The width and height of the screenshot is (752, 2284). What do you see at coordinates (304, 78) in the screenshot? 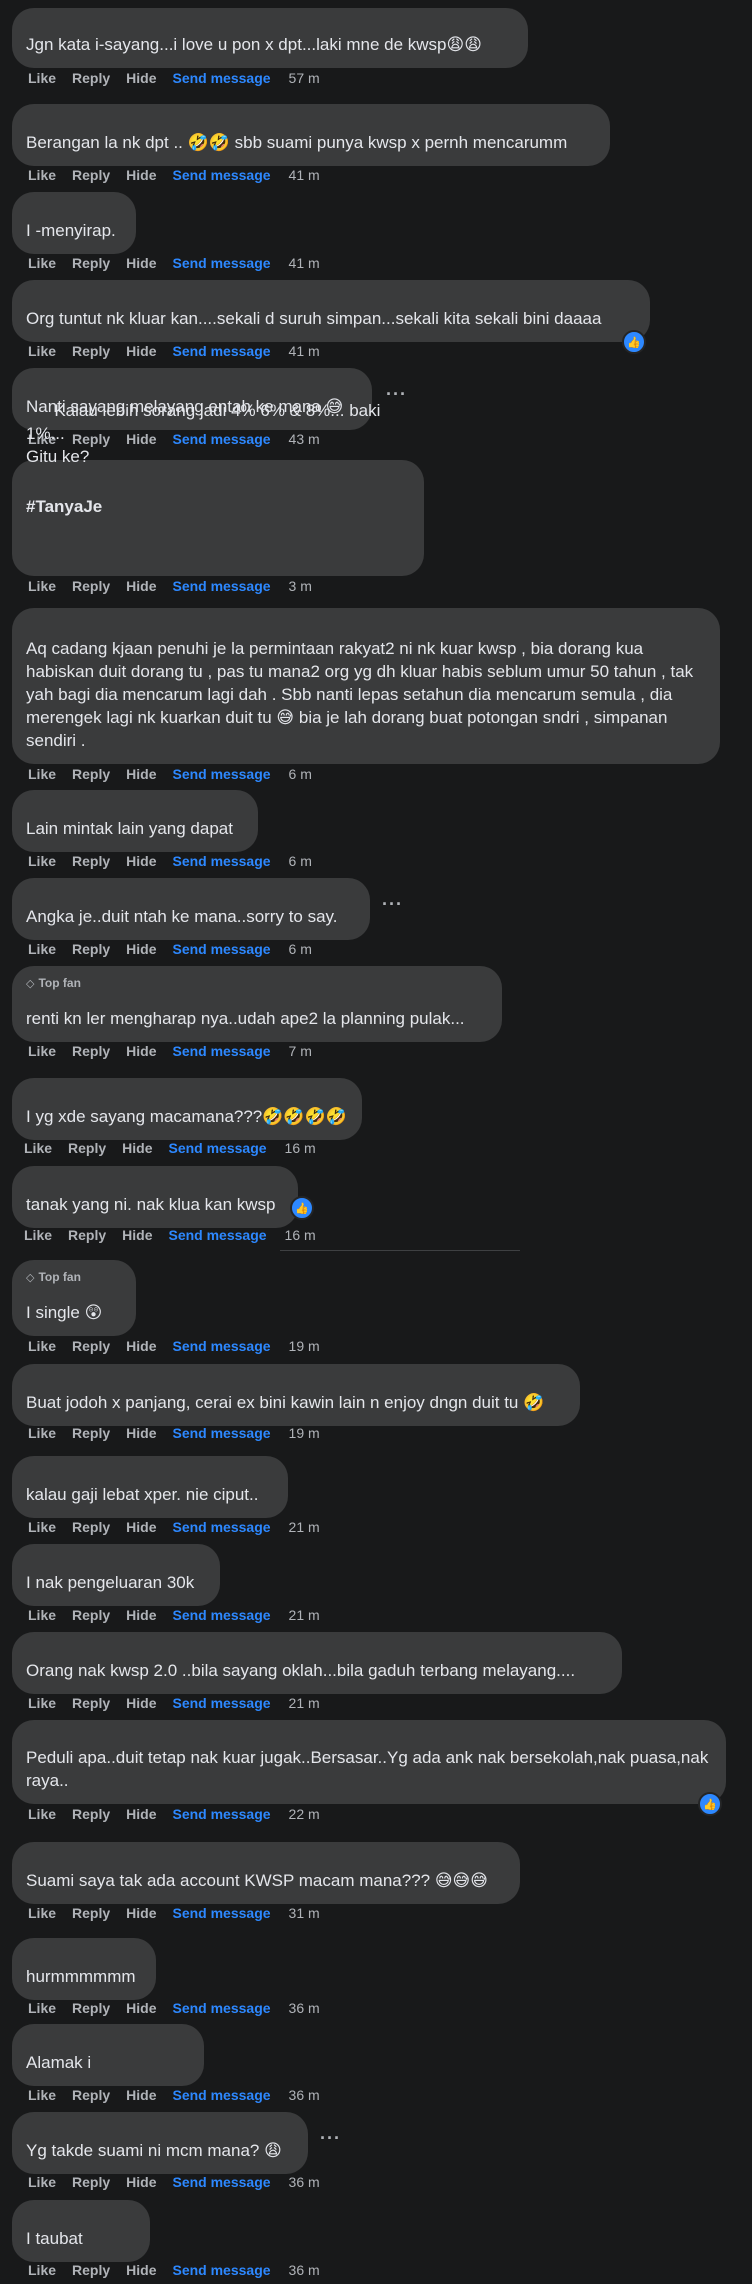
I see `comment-timestamp: 57 m` at bounding box center [304, 78].